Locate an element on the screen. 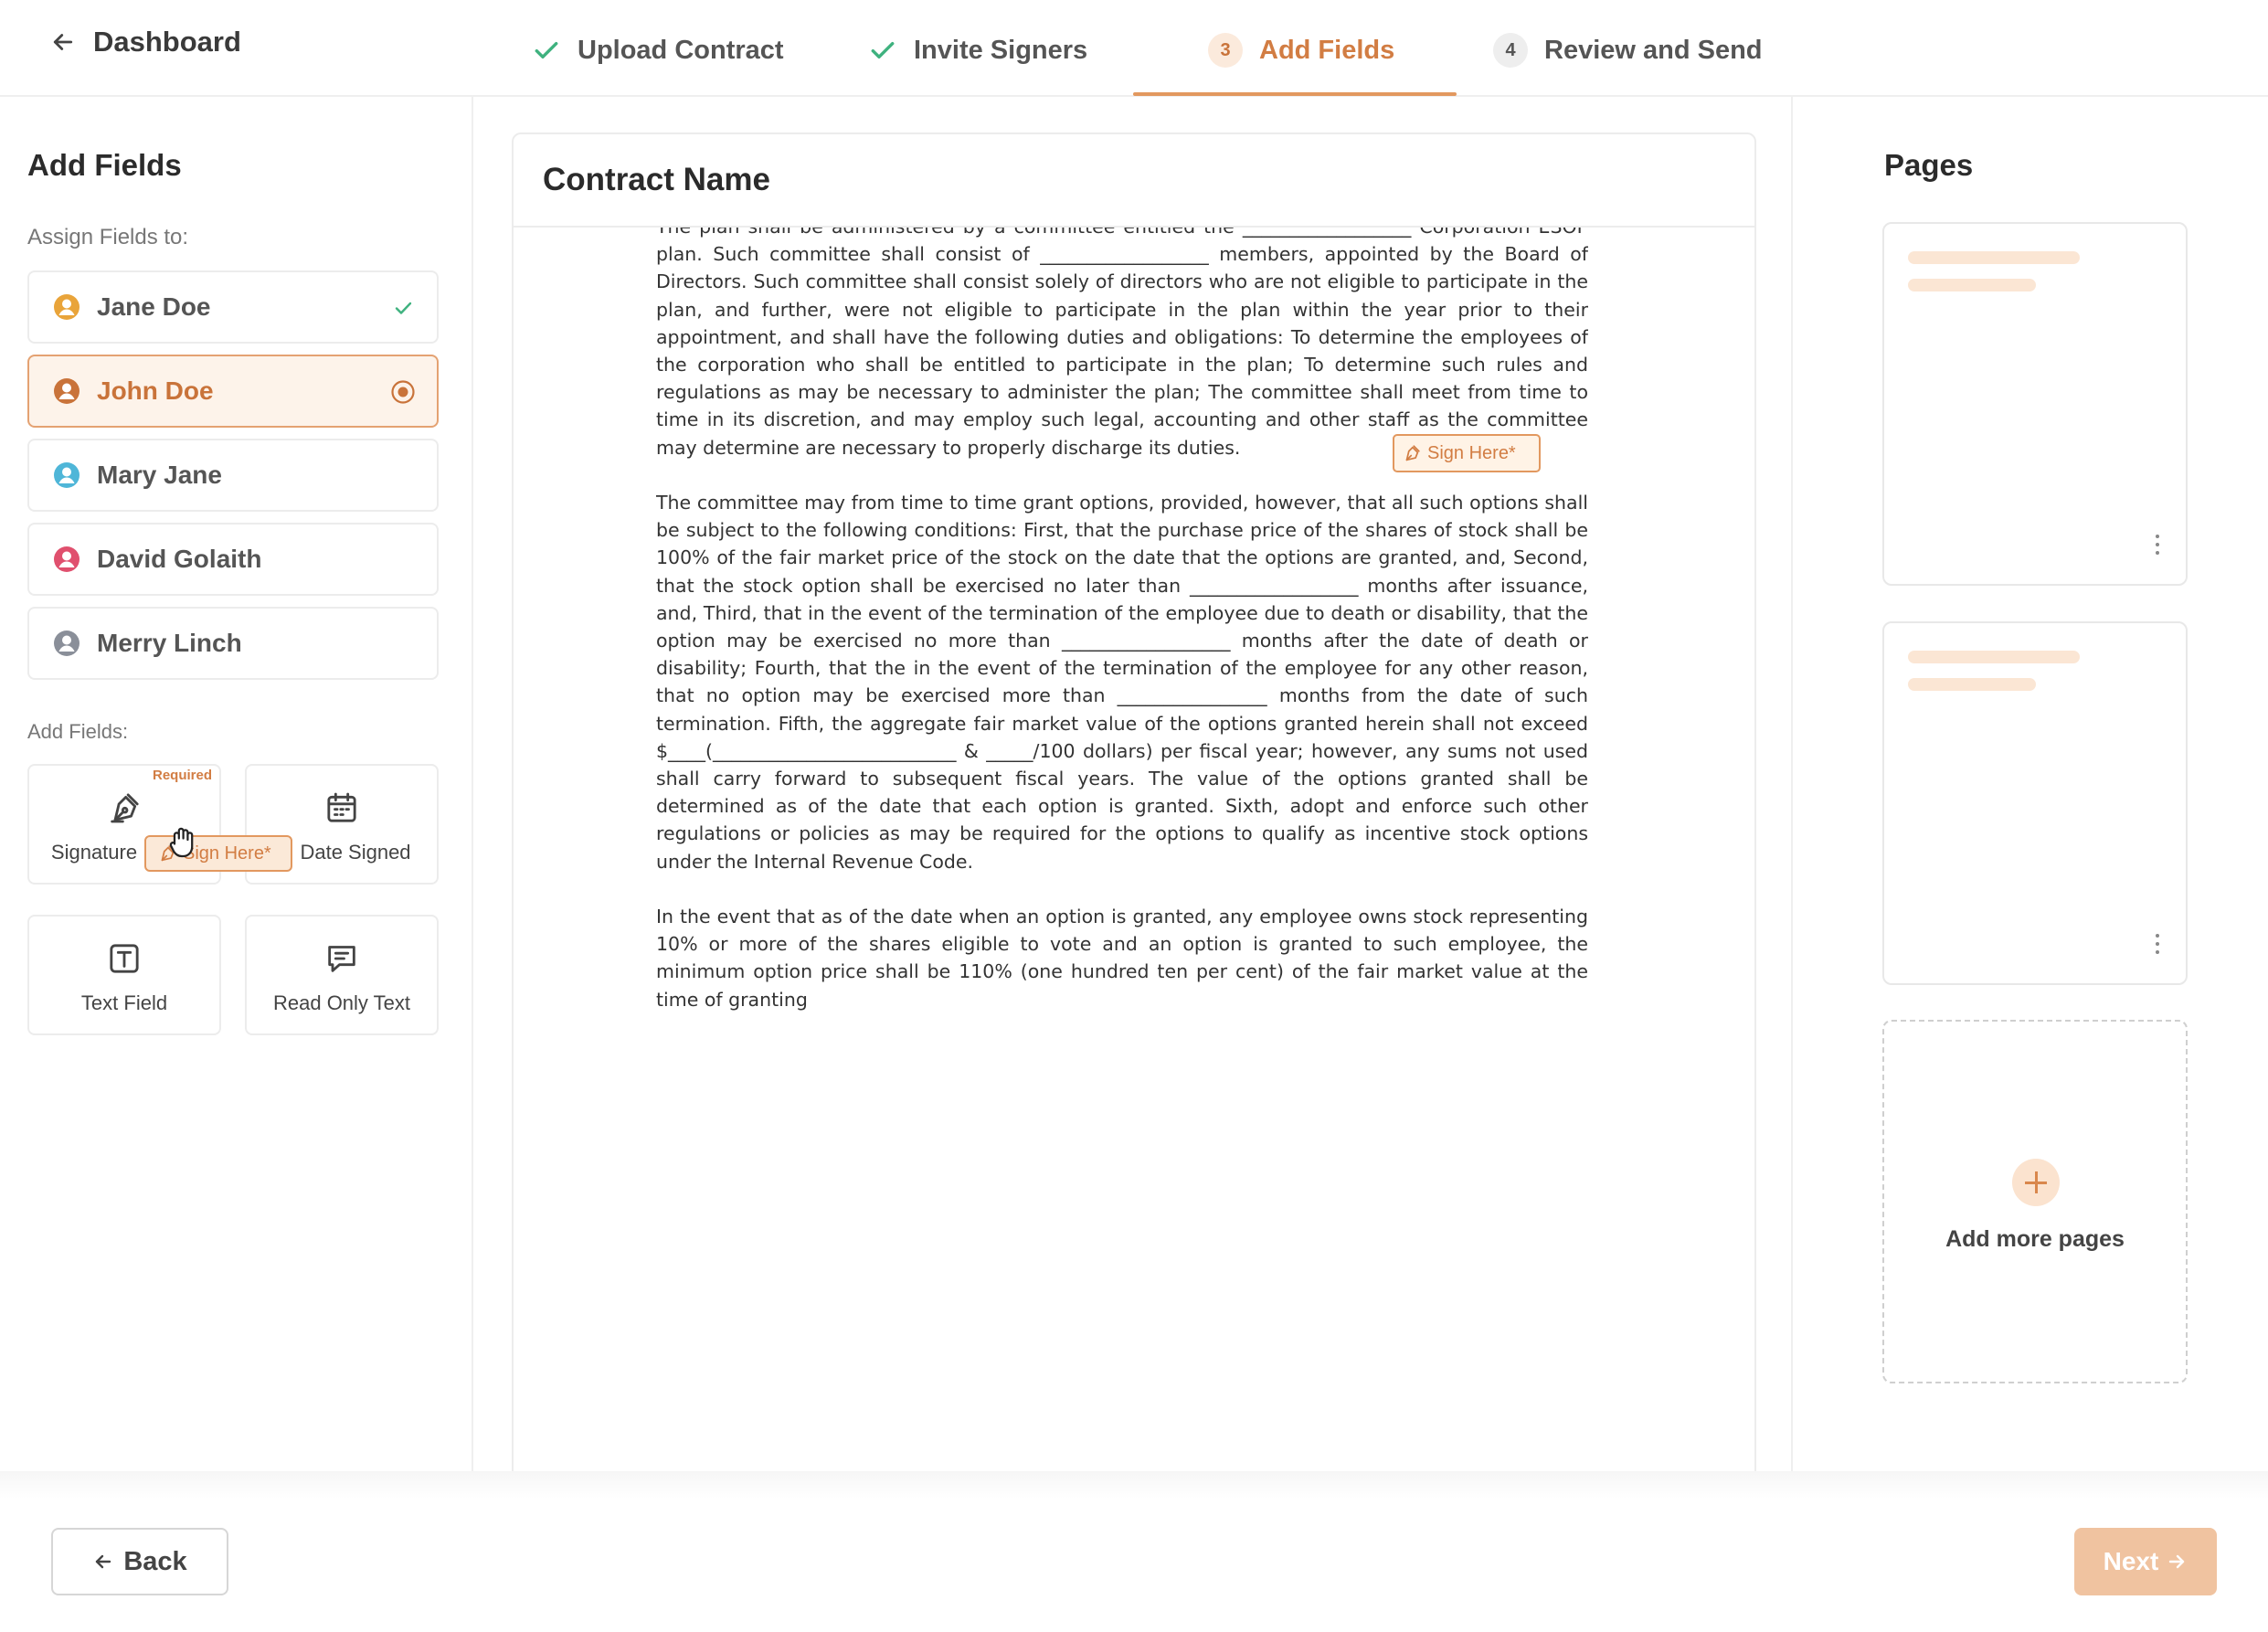  signer-jane-doe: Jane Doe is located at coordinates (233, 307).